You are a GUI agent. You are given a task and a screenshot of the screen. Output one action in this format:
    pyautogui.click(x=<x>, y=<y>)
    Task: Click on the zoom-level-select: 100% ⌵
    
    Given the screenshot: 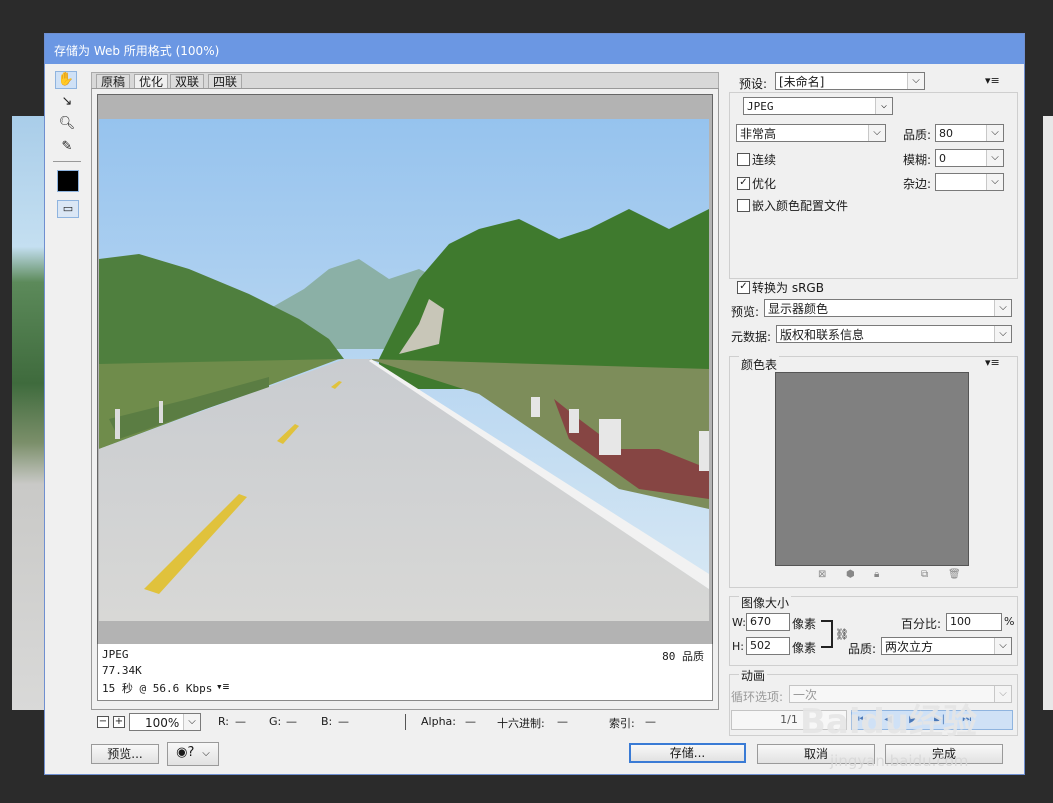 What is the action you would take?
    pyautogui.click(x=165, y=722)
    